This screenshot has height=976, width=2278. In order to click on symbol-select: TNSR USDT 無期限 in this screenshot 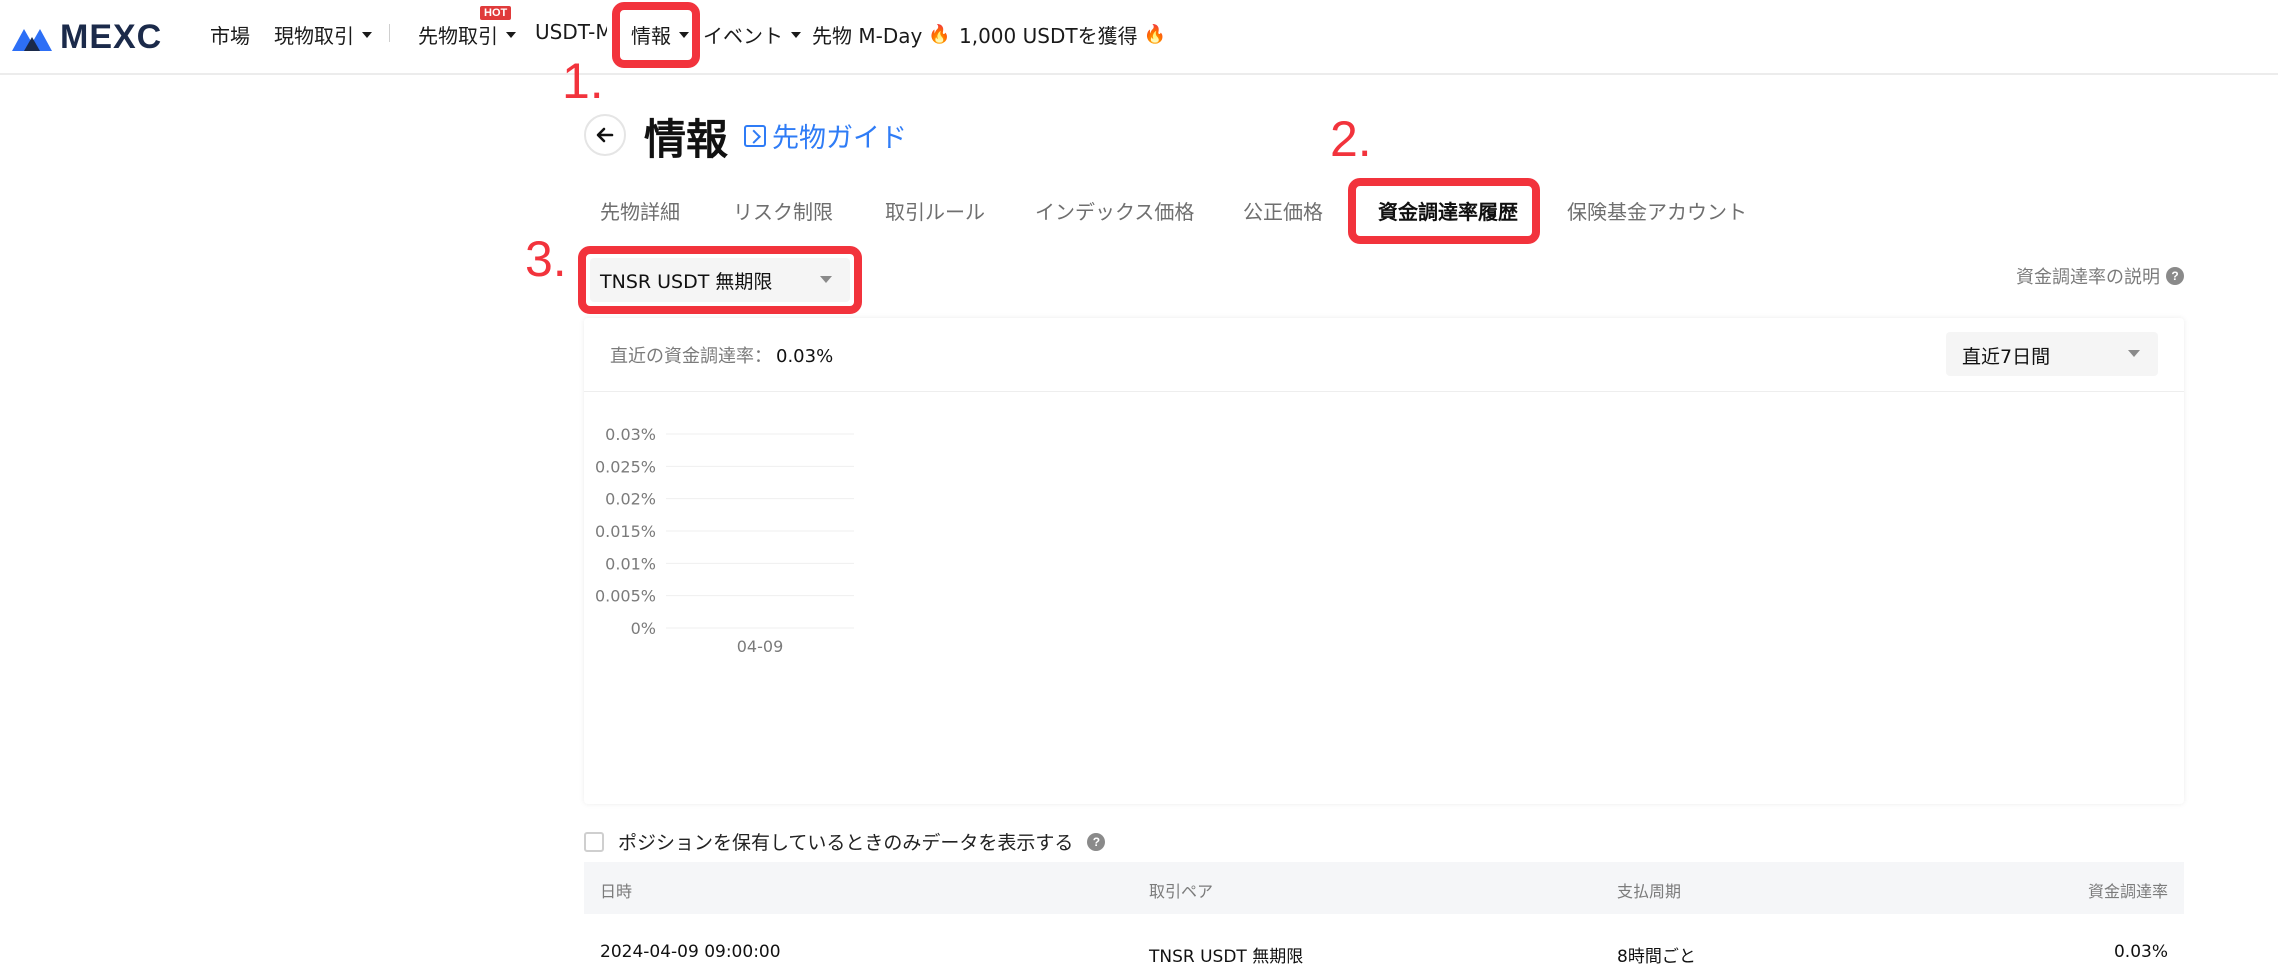, I will do `click(720, 280)`.